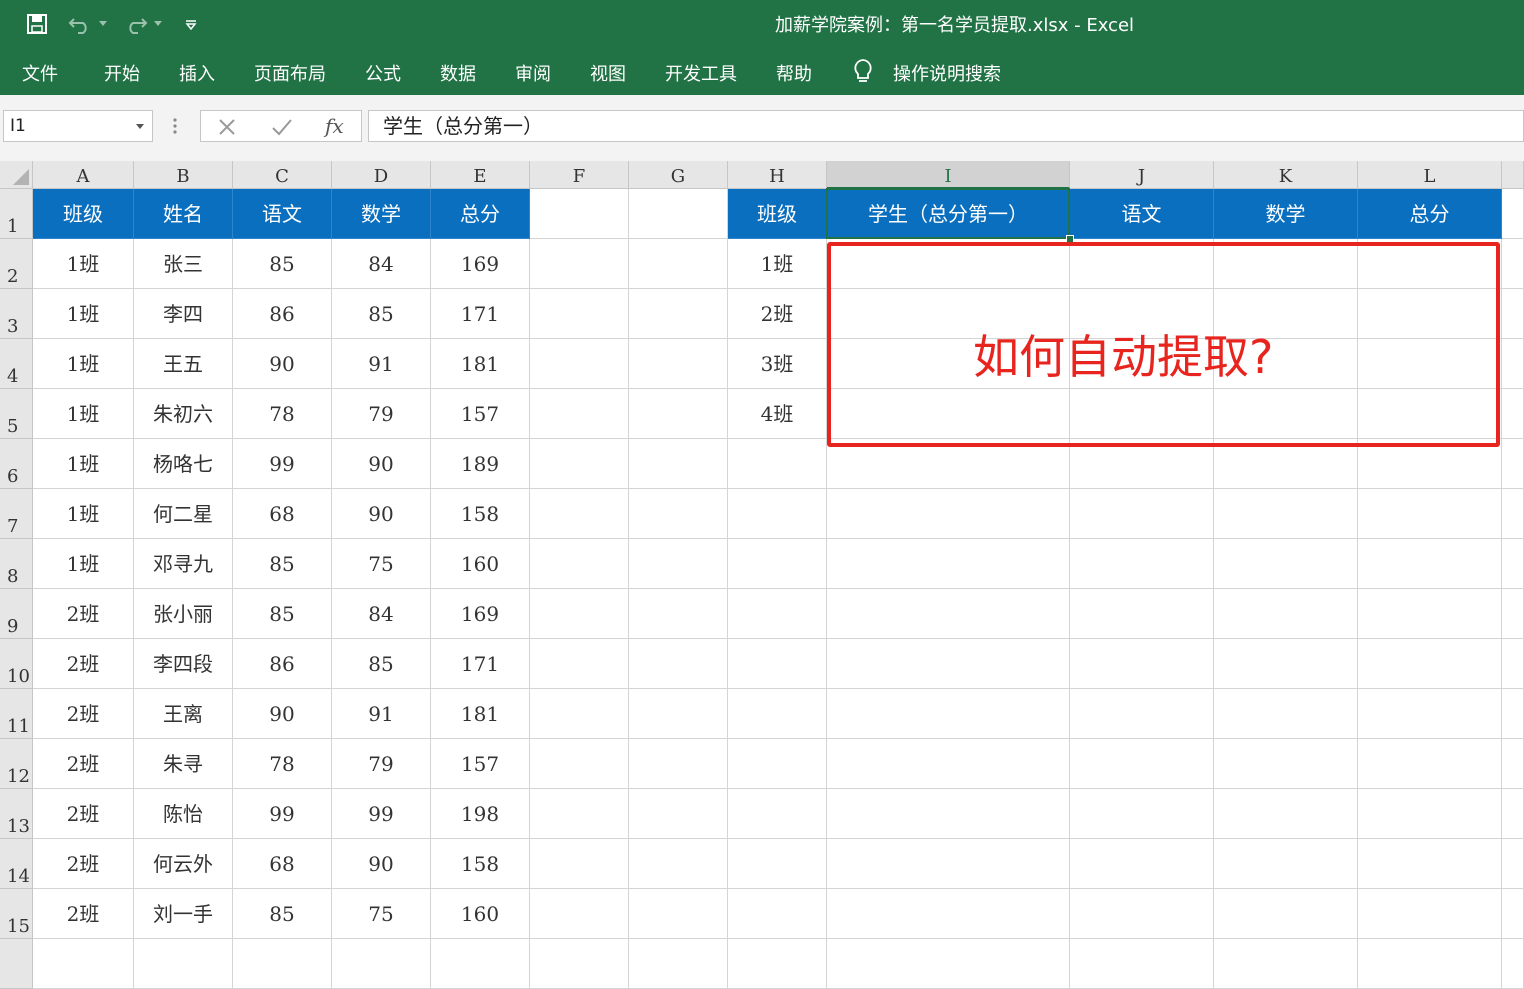  Describe the element at coordinates (381, 564) in the screenshot. I see `table-cell: 75` at that location.